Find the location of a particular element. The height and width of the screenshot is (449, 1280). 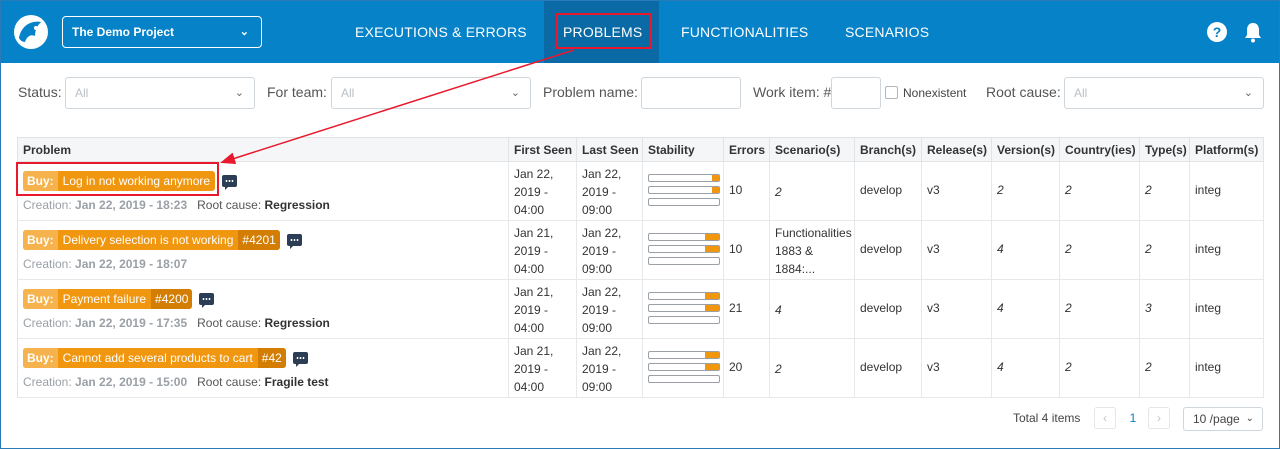

status-label: Status: is located at coordinates (40, 92).